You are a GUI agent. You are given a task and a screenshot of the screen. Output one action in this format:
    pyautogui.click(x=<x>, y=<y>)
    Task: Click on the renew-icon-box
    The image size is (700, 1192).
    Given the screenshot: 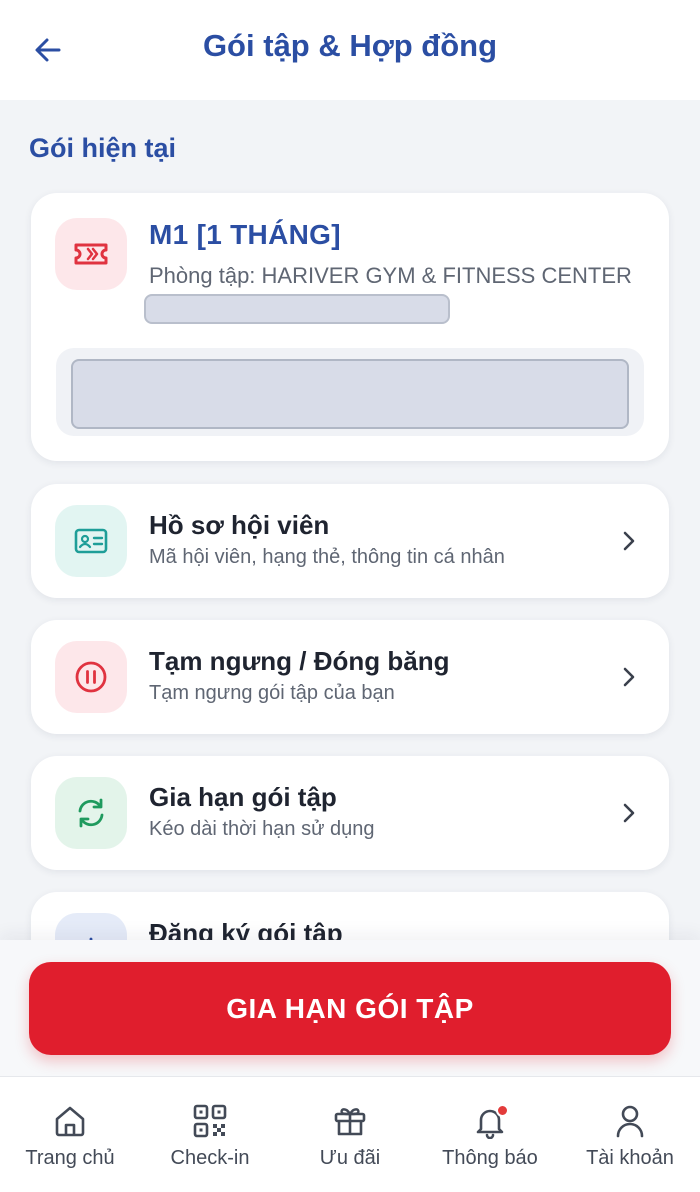 What is the action you would take?
    pyautogui.click(x=91, y=813)
    